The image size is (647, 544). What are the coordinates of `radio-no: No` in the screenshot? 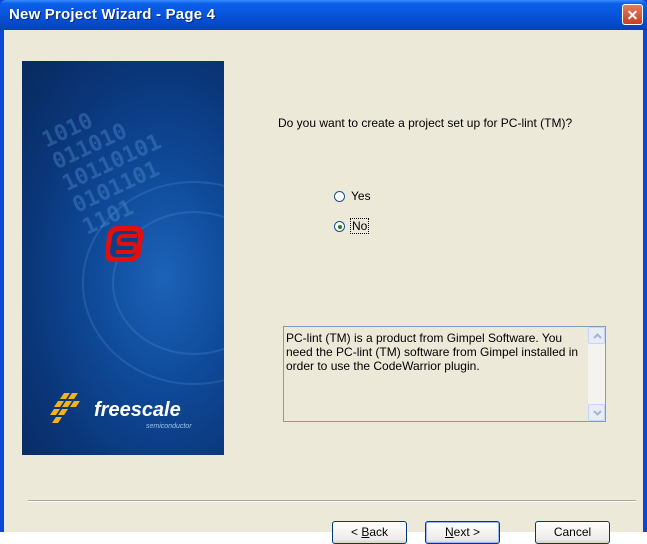 It's located at (352, 226).